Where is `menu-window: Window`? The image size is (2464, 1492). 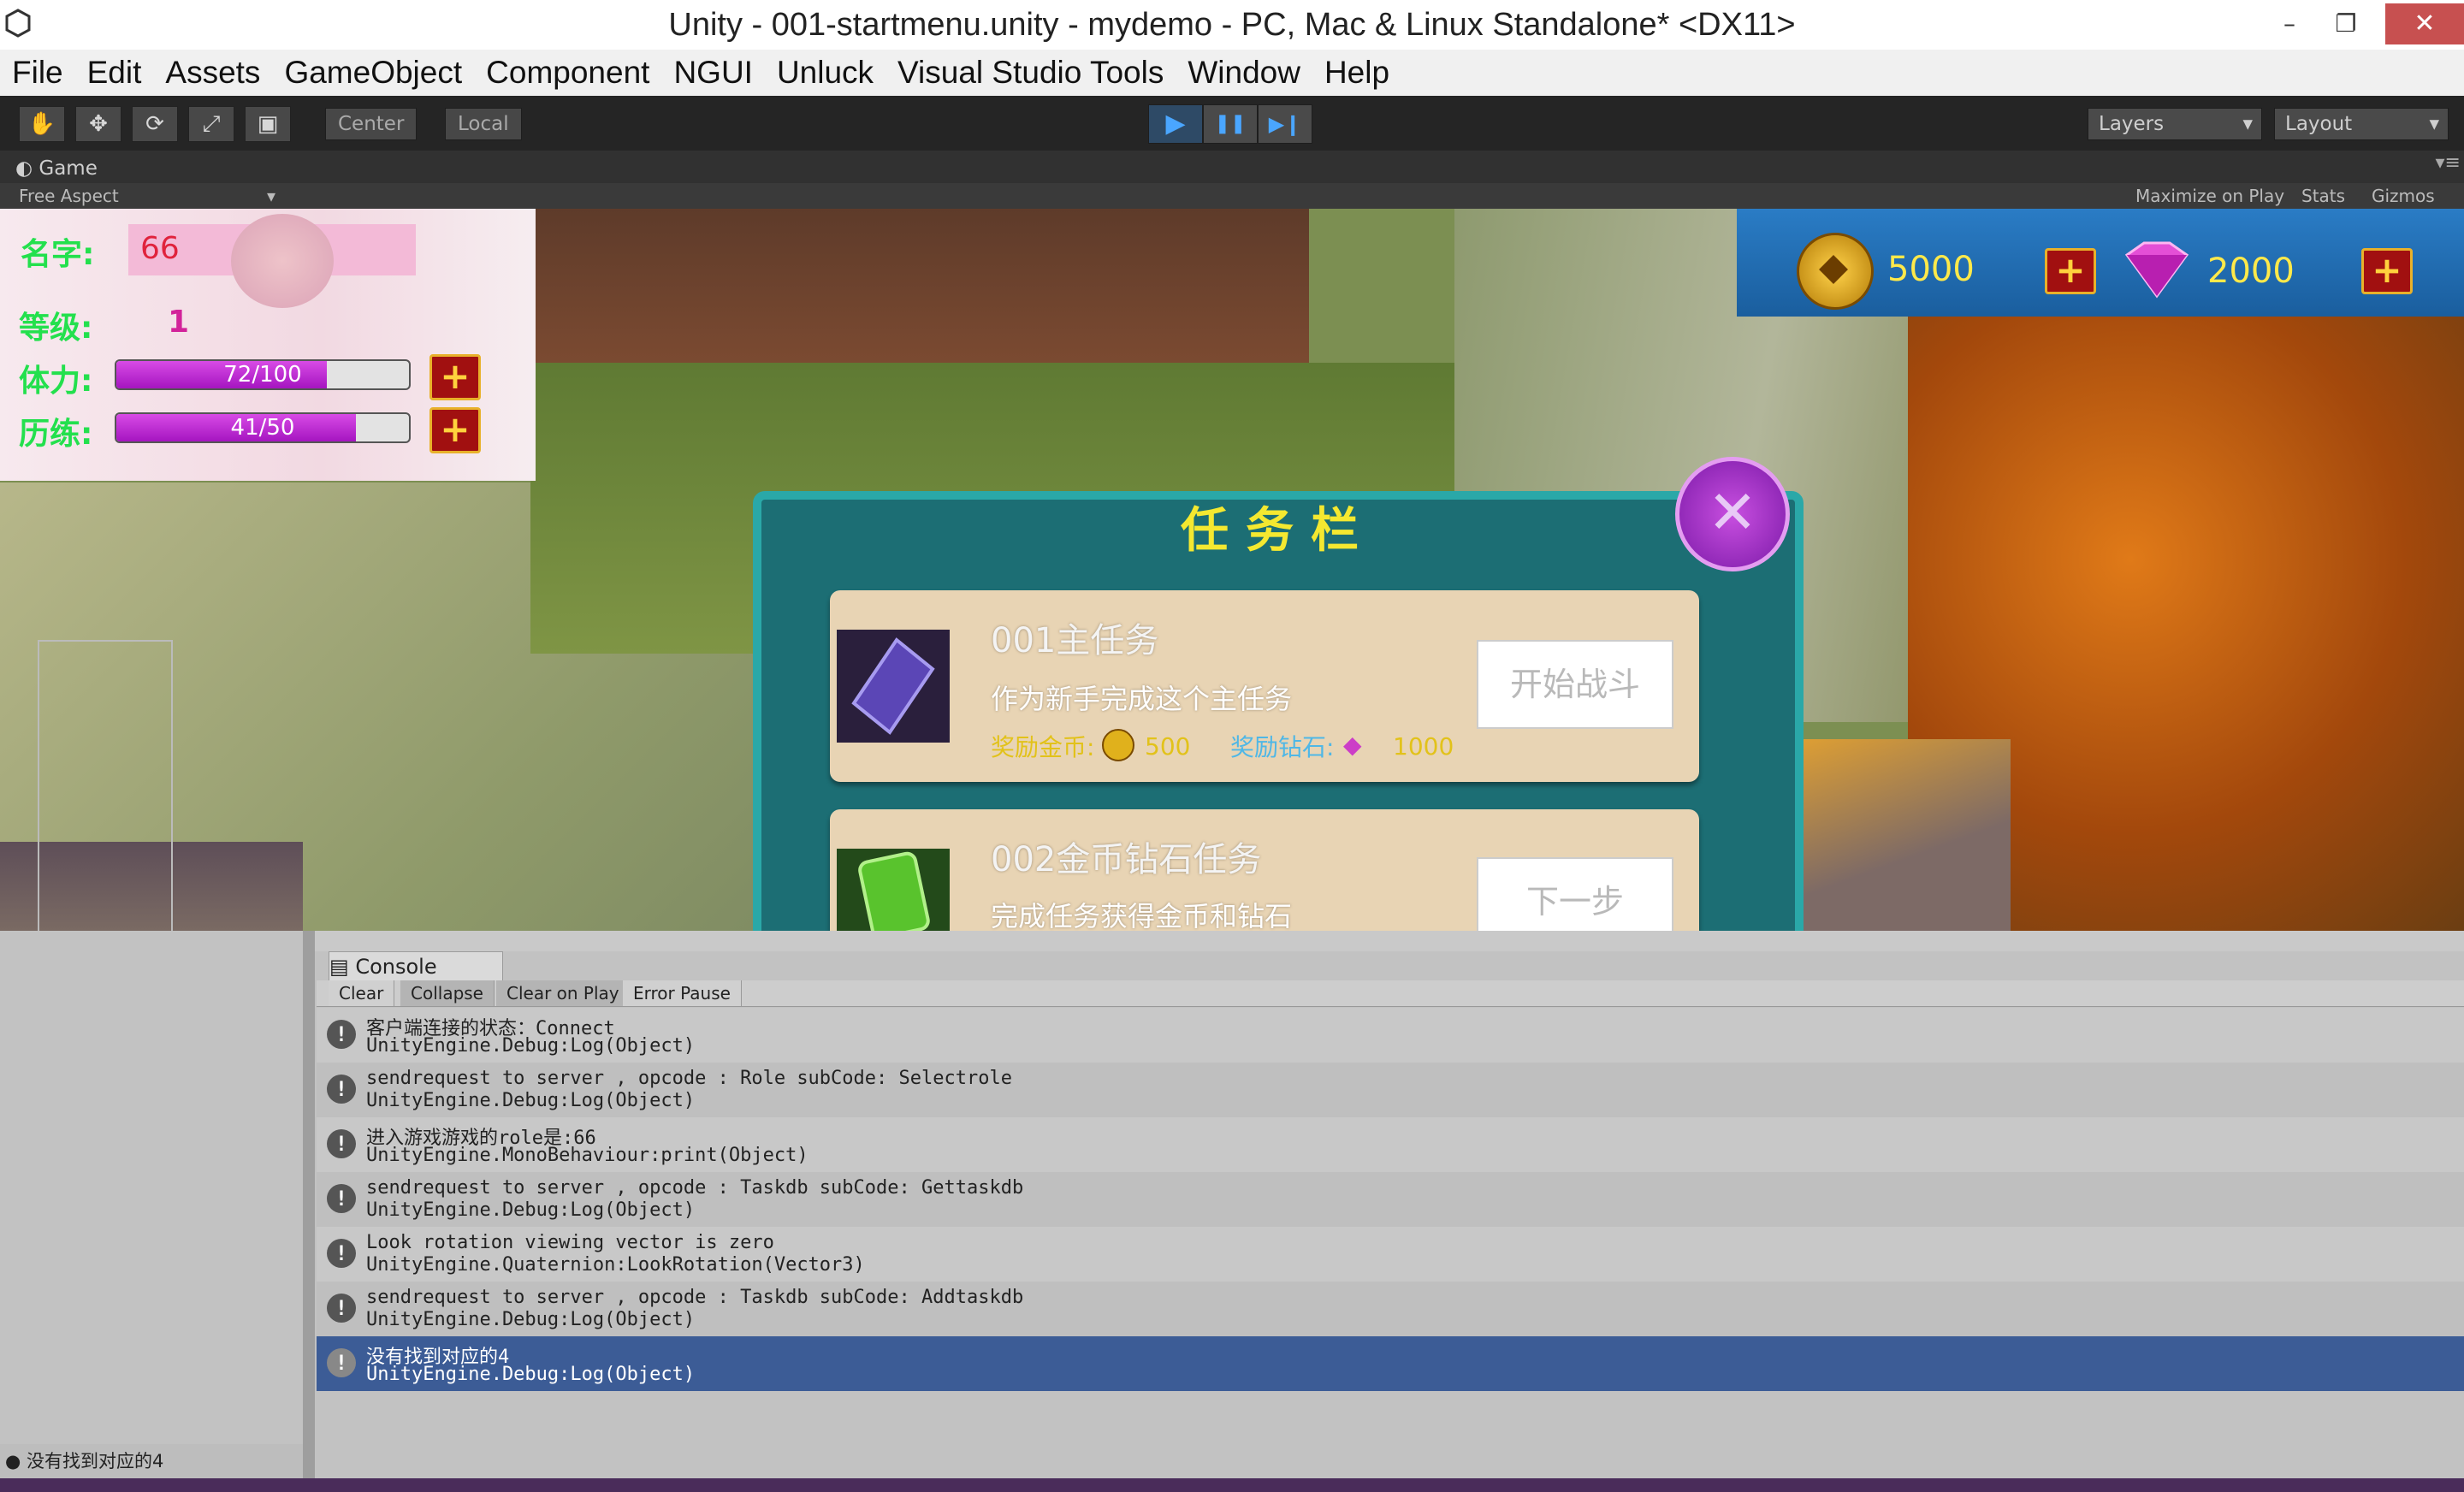 menu-window: Window is located at coordinates (1244, 73).